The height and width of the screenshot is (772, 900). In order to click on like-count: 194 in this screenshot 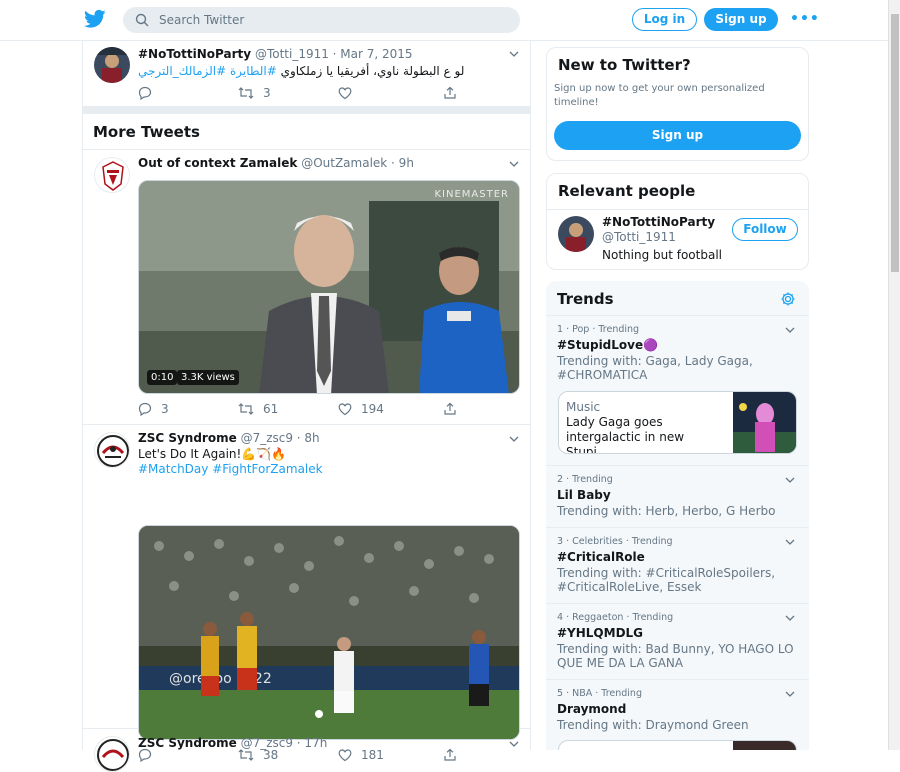, I will do `click(372, 409)`.